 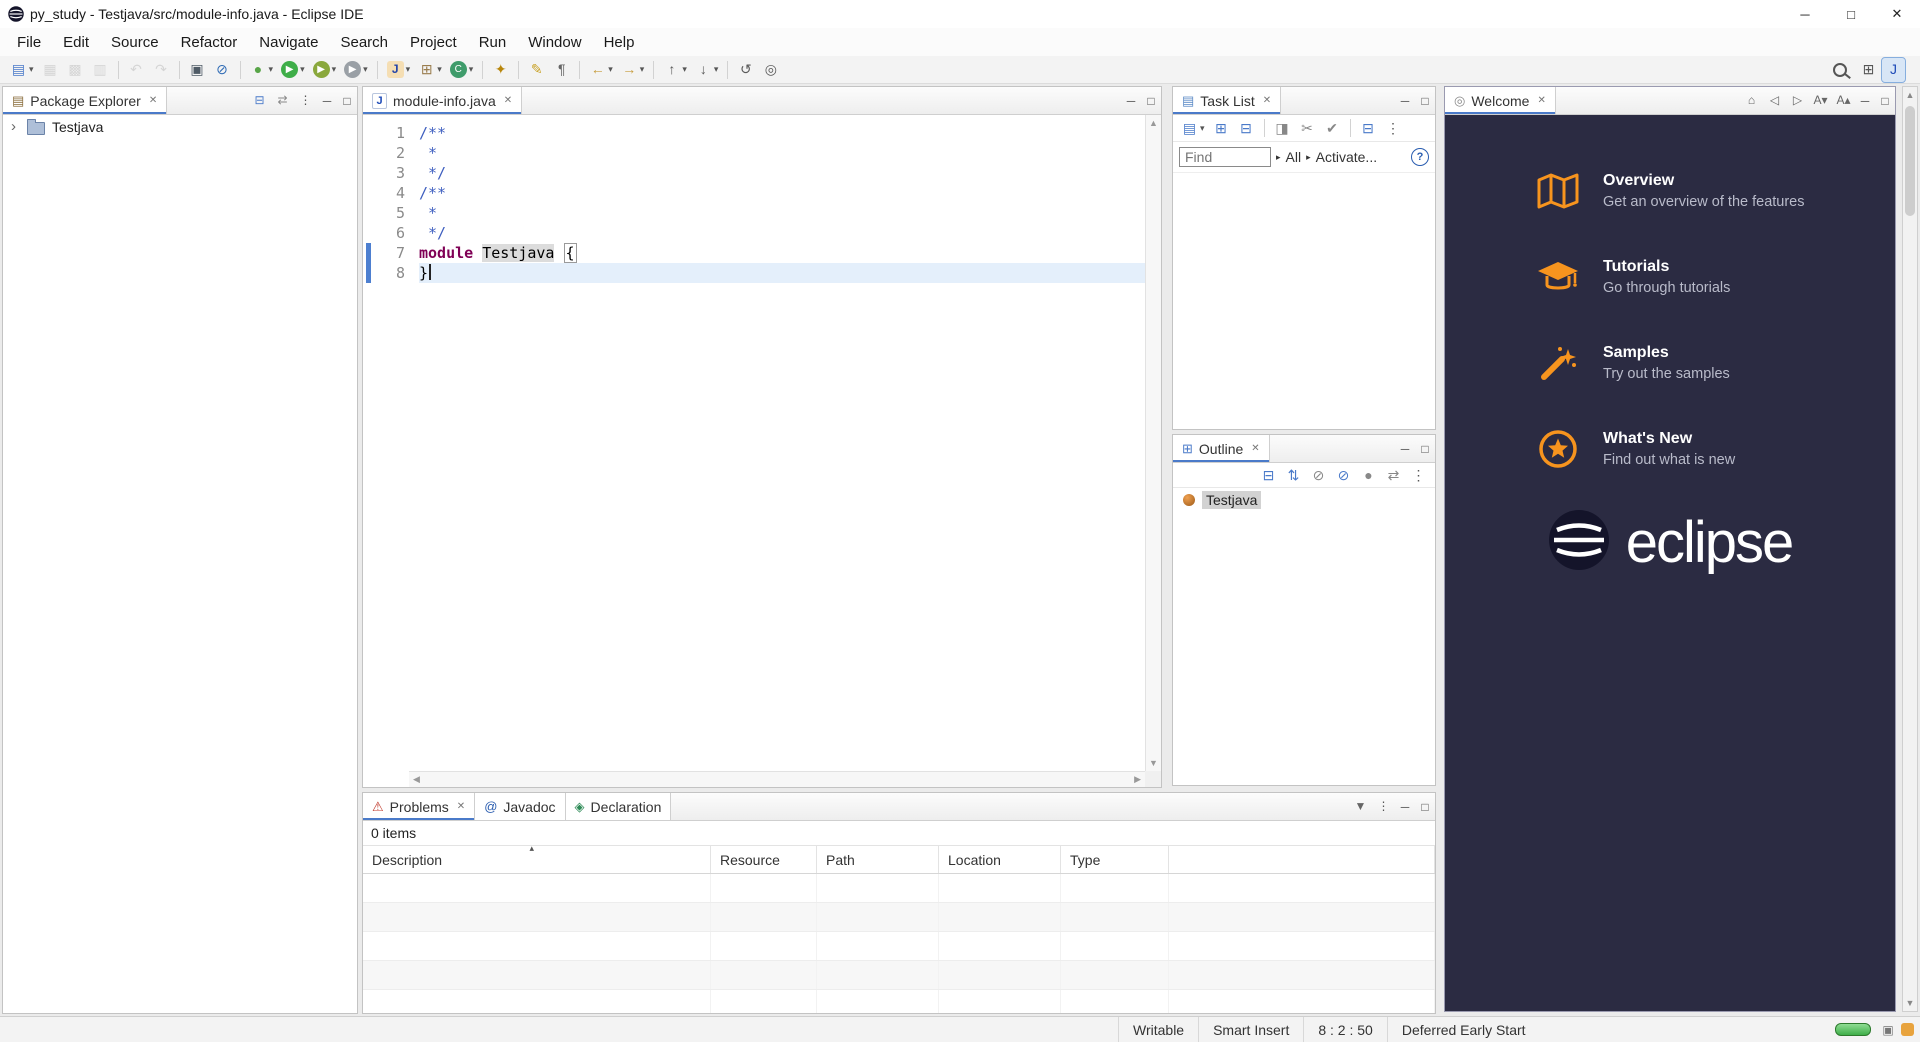 What do you see at coordinates (443, 100) in the screenshot?
I see `tab-module-info-java: J module-info.java ✕` at bounding box center [443, 100].